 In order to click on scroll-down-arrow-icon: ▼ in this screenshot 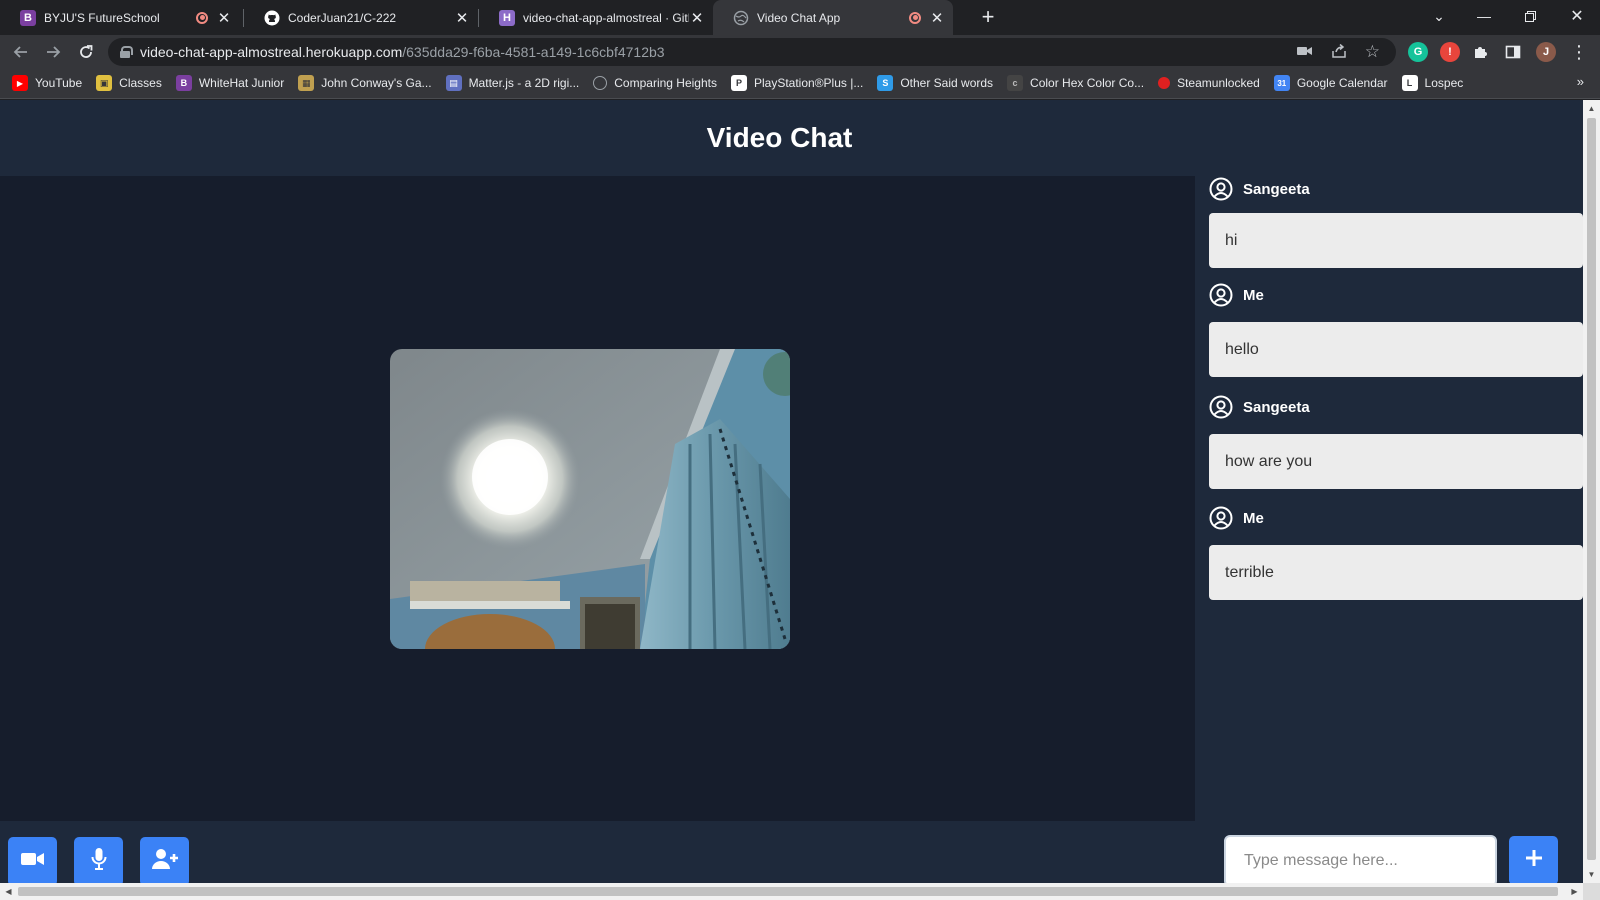, I will do `click(1591, 874)`.